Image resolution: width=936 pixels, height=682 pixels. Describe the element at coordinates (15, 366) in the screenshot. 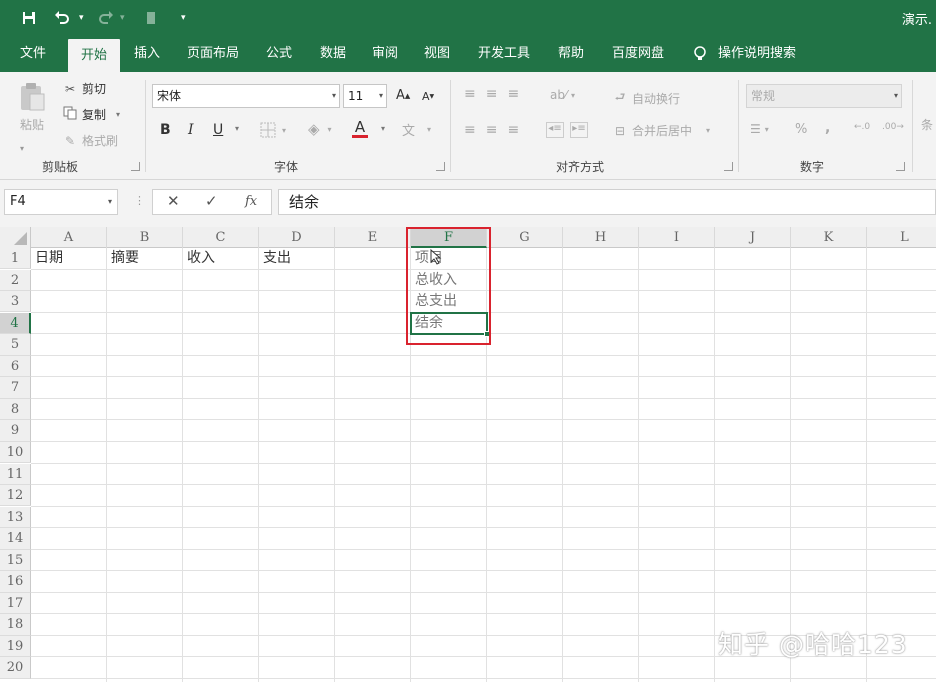

I see `row-header-6: 6` at that location.